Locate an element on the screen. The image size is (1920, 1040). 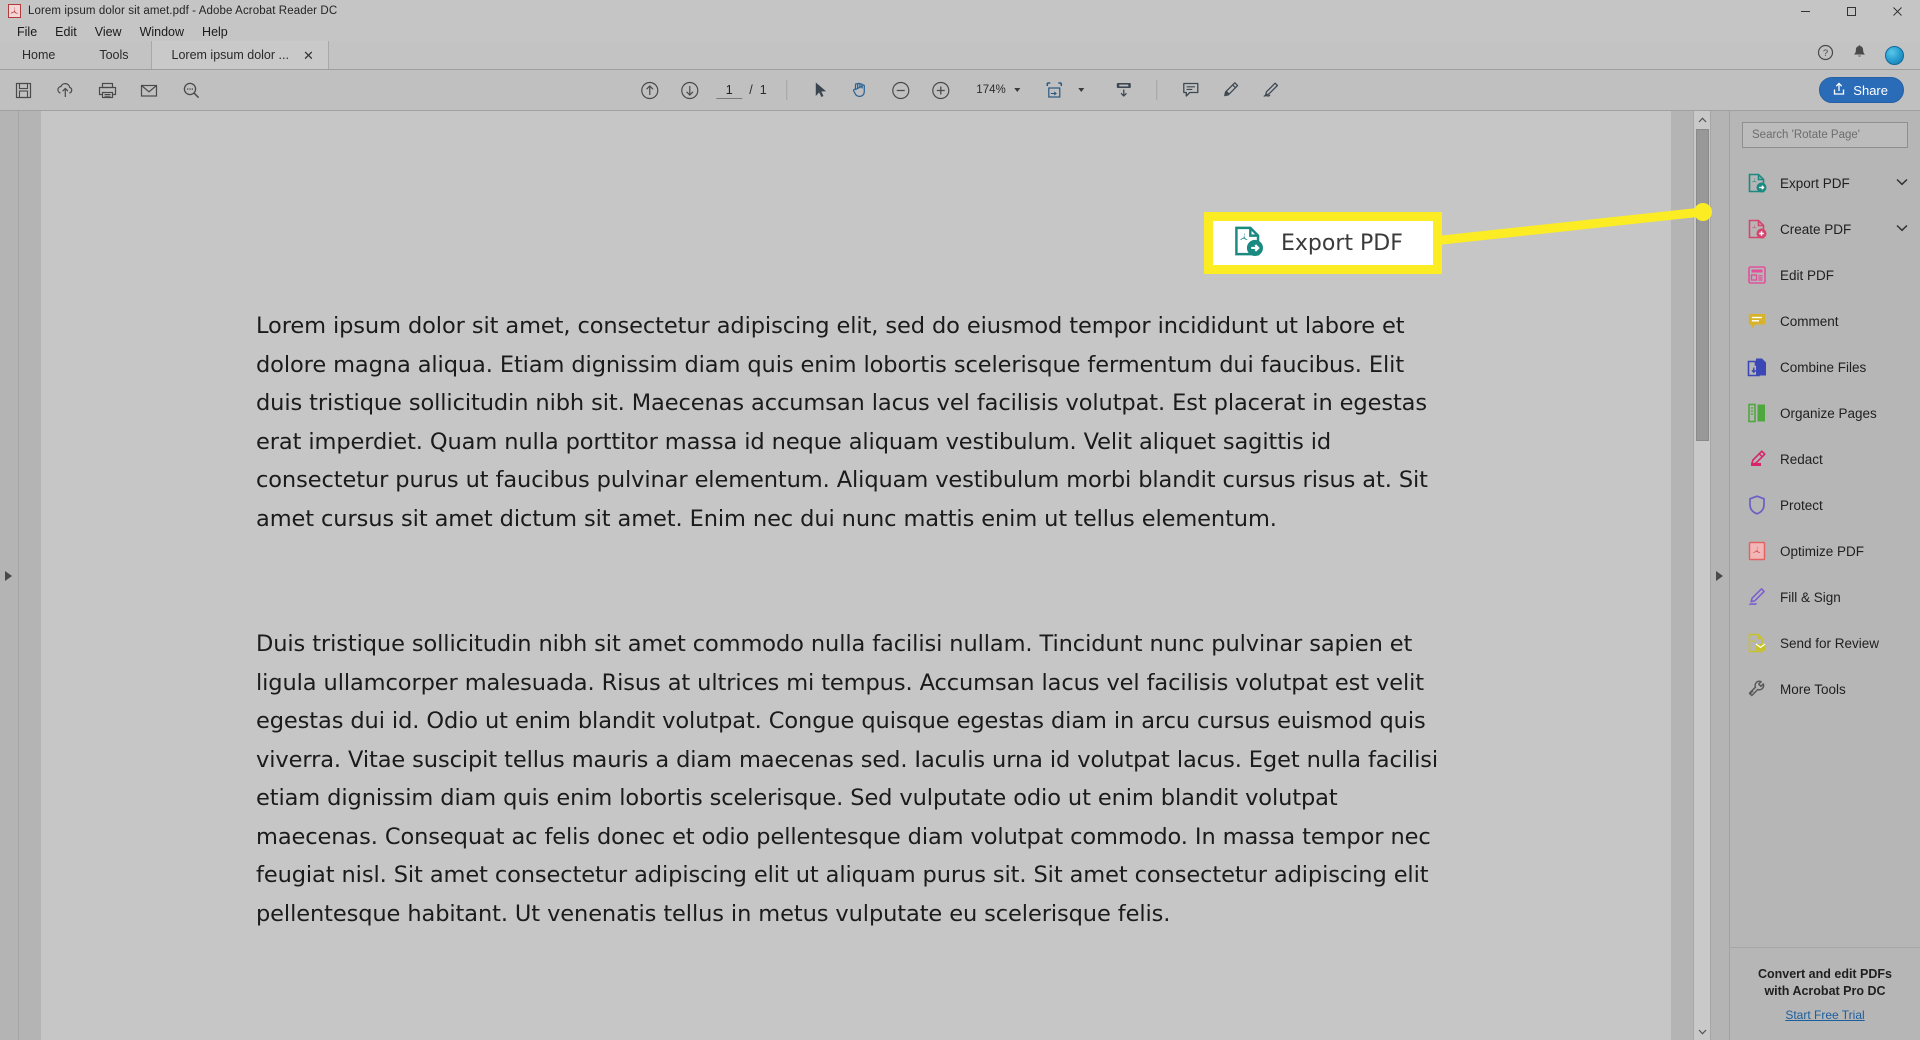
sidebar-item-label: Comment is located at coordinates (1809, 321).